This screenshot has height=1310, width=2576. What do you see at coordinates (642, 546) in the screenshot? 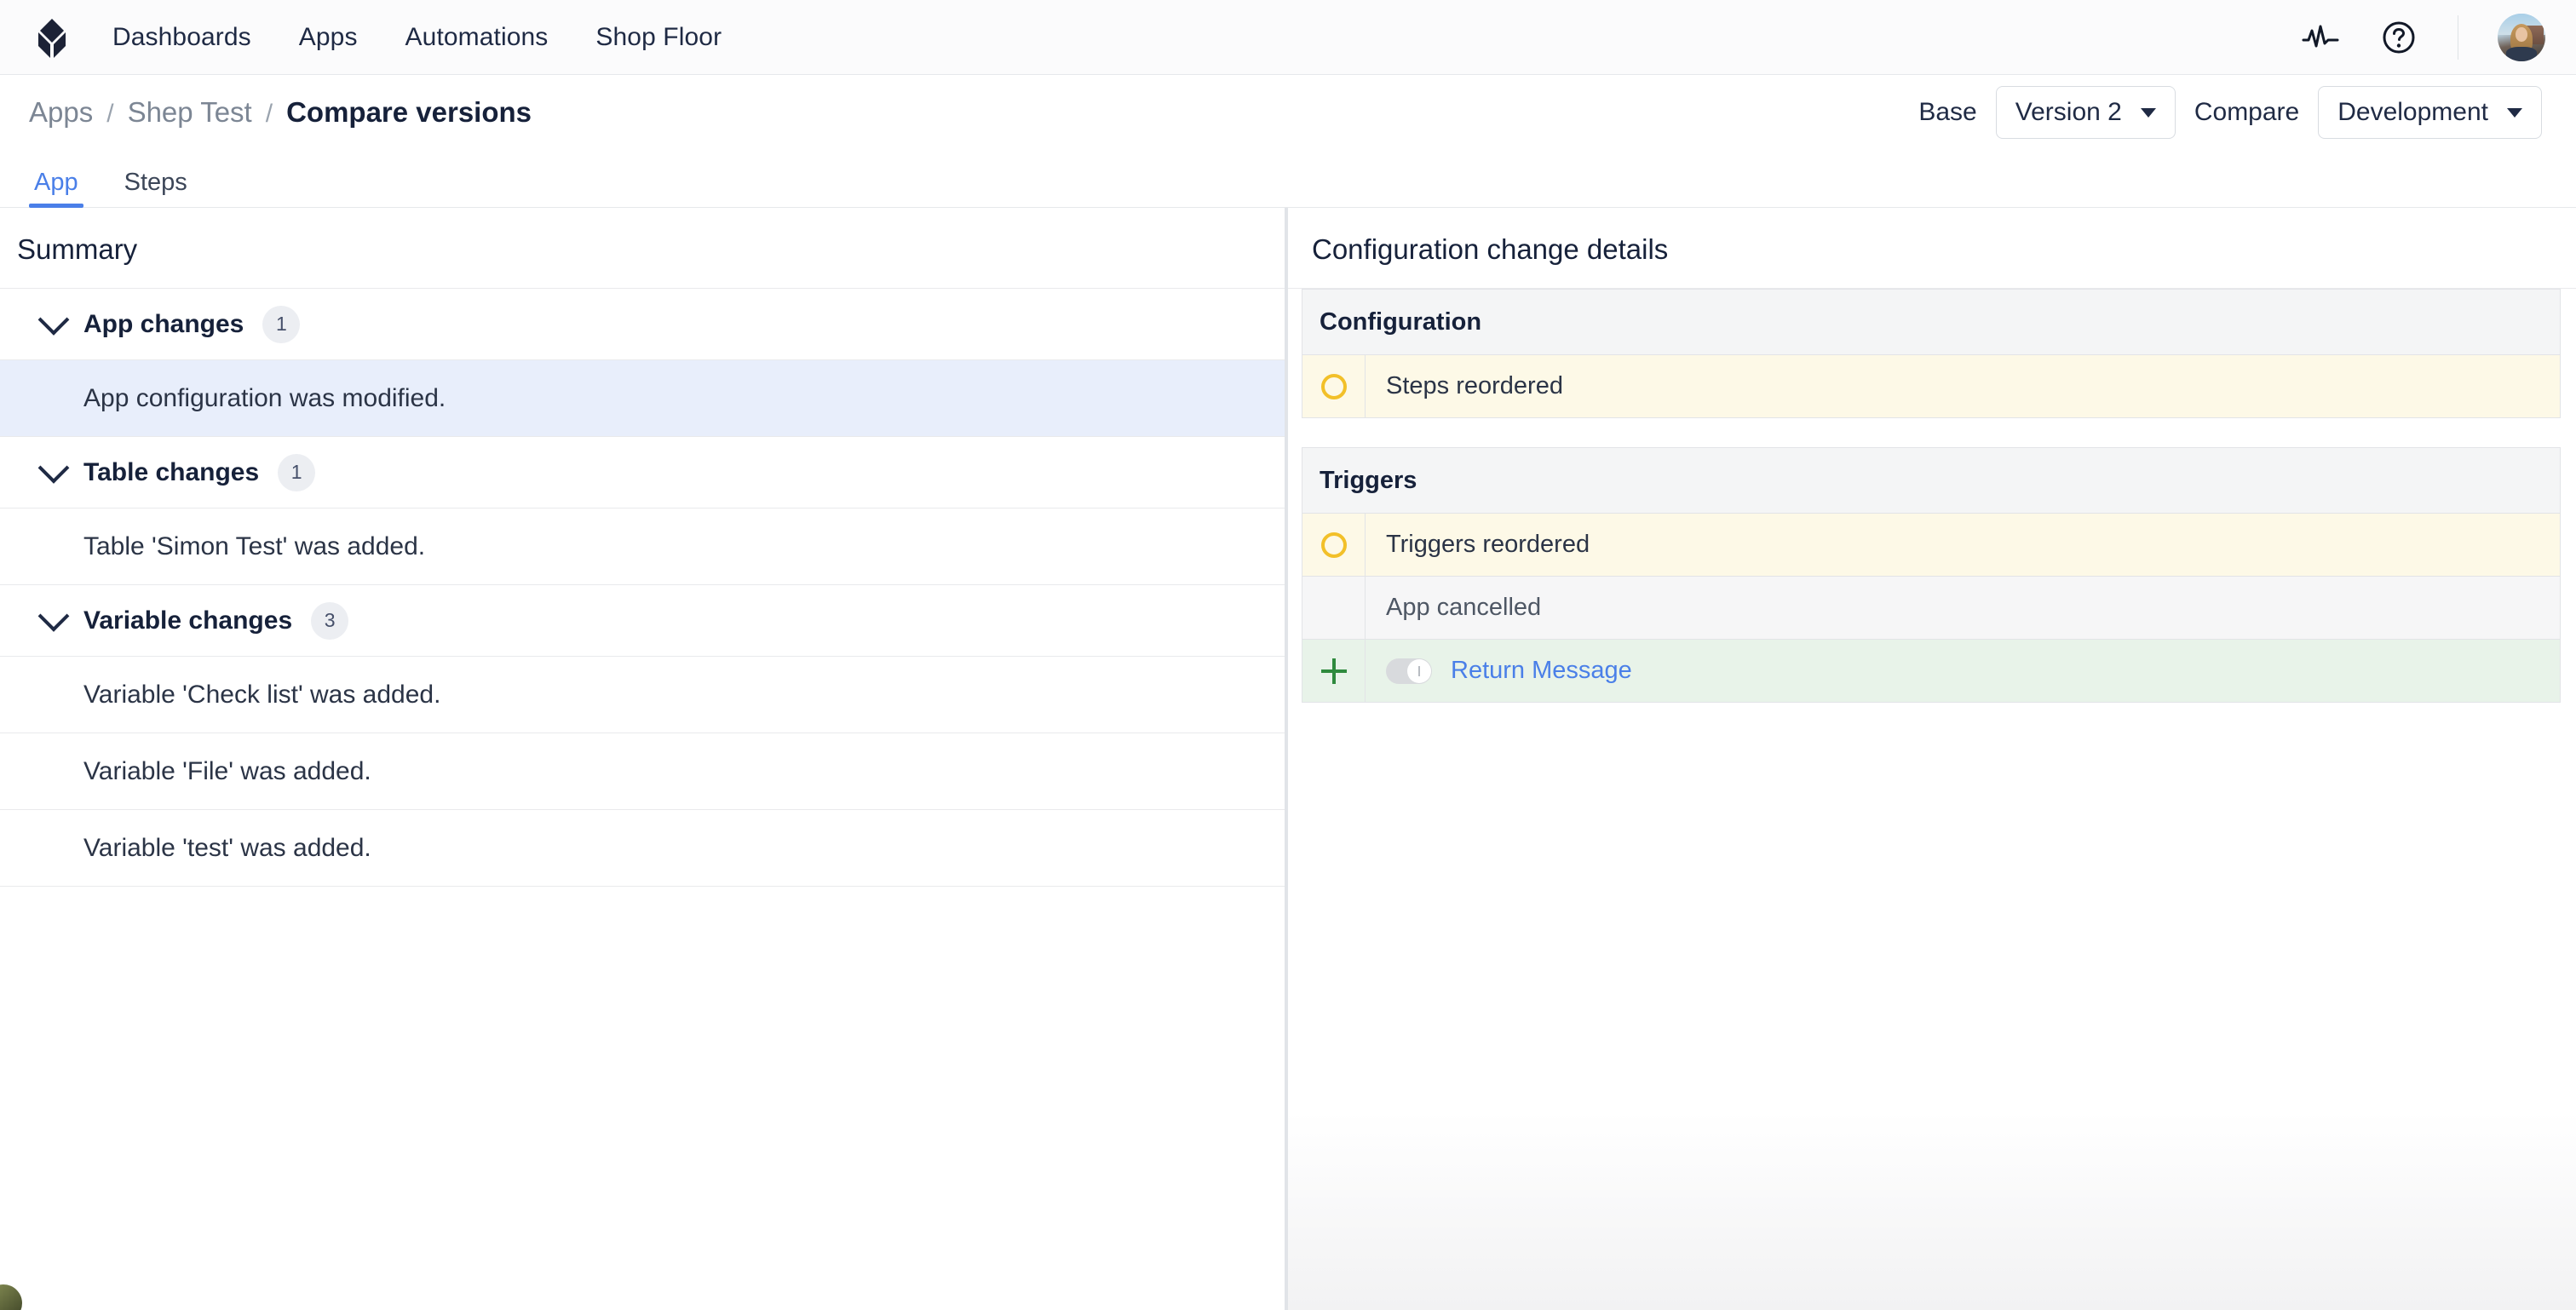
I see `summary-item-table-added: Table 'Simon Test' was added.` at bounding box center [642, 546].